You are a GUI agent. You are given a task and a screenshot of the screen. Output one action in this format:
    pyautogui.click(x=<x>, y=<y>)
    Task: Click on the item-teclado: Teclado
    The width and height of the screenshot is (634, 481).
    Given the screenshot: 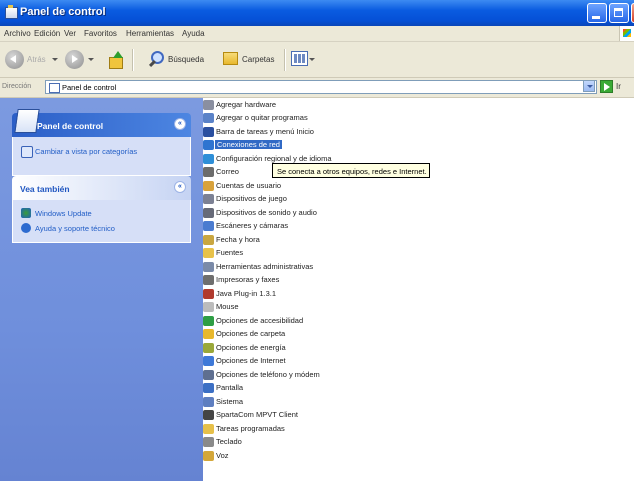 What is the action you would take?
    pyautogui.click(x=353, y=442)
    